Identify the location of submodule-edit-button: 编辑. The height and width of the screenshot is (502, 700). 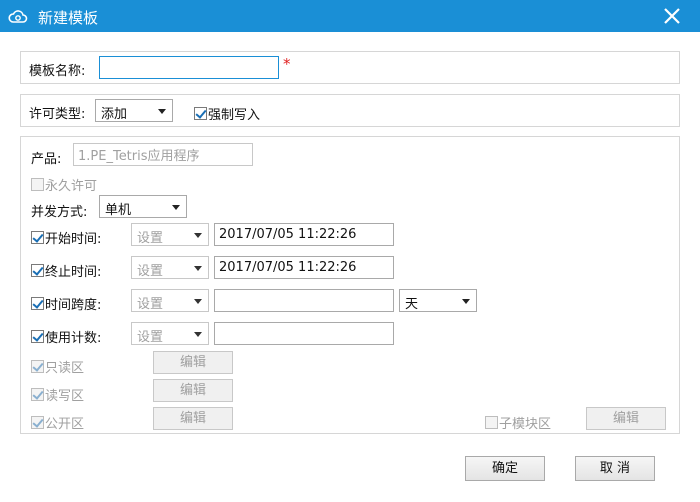
(626, 418).